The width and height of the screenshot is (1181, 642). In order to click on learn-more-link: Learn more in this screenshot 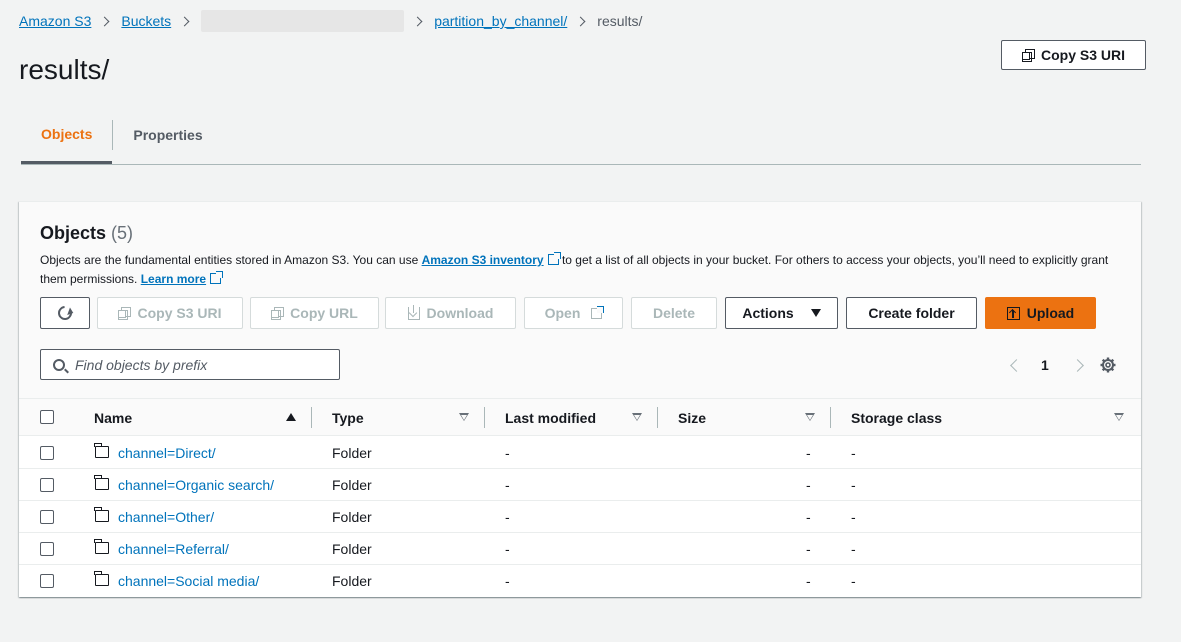, I will do `click(173, 279)`.